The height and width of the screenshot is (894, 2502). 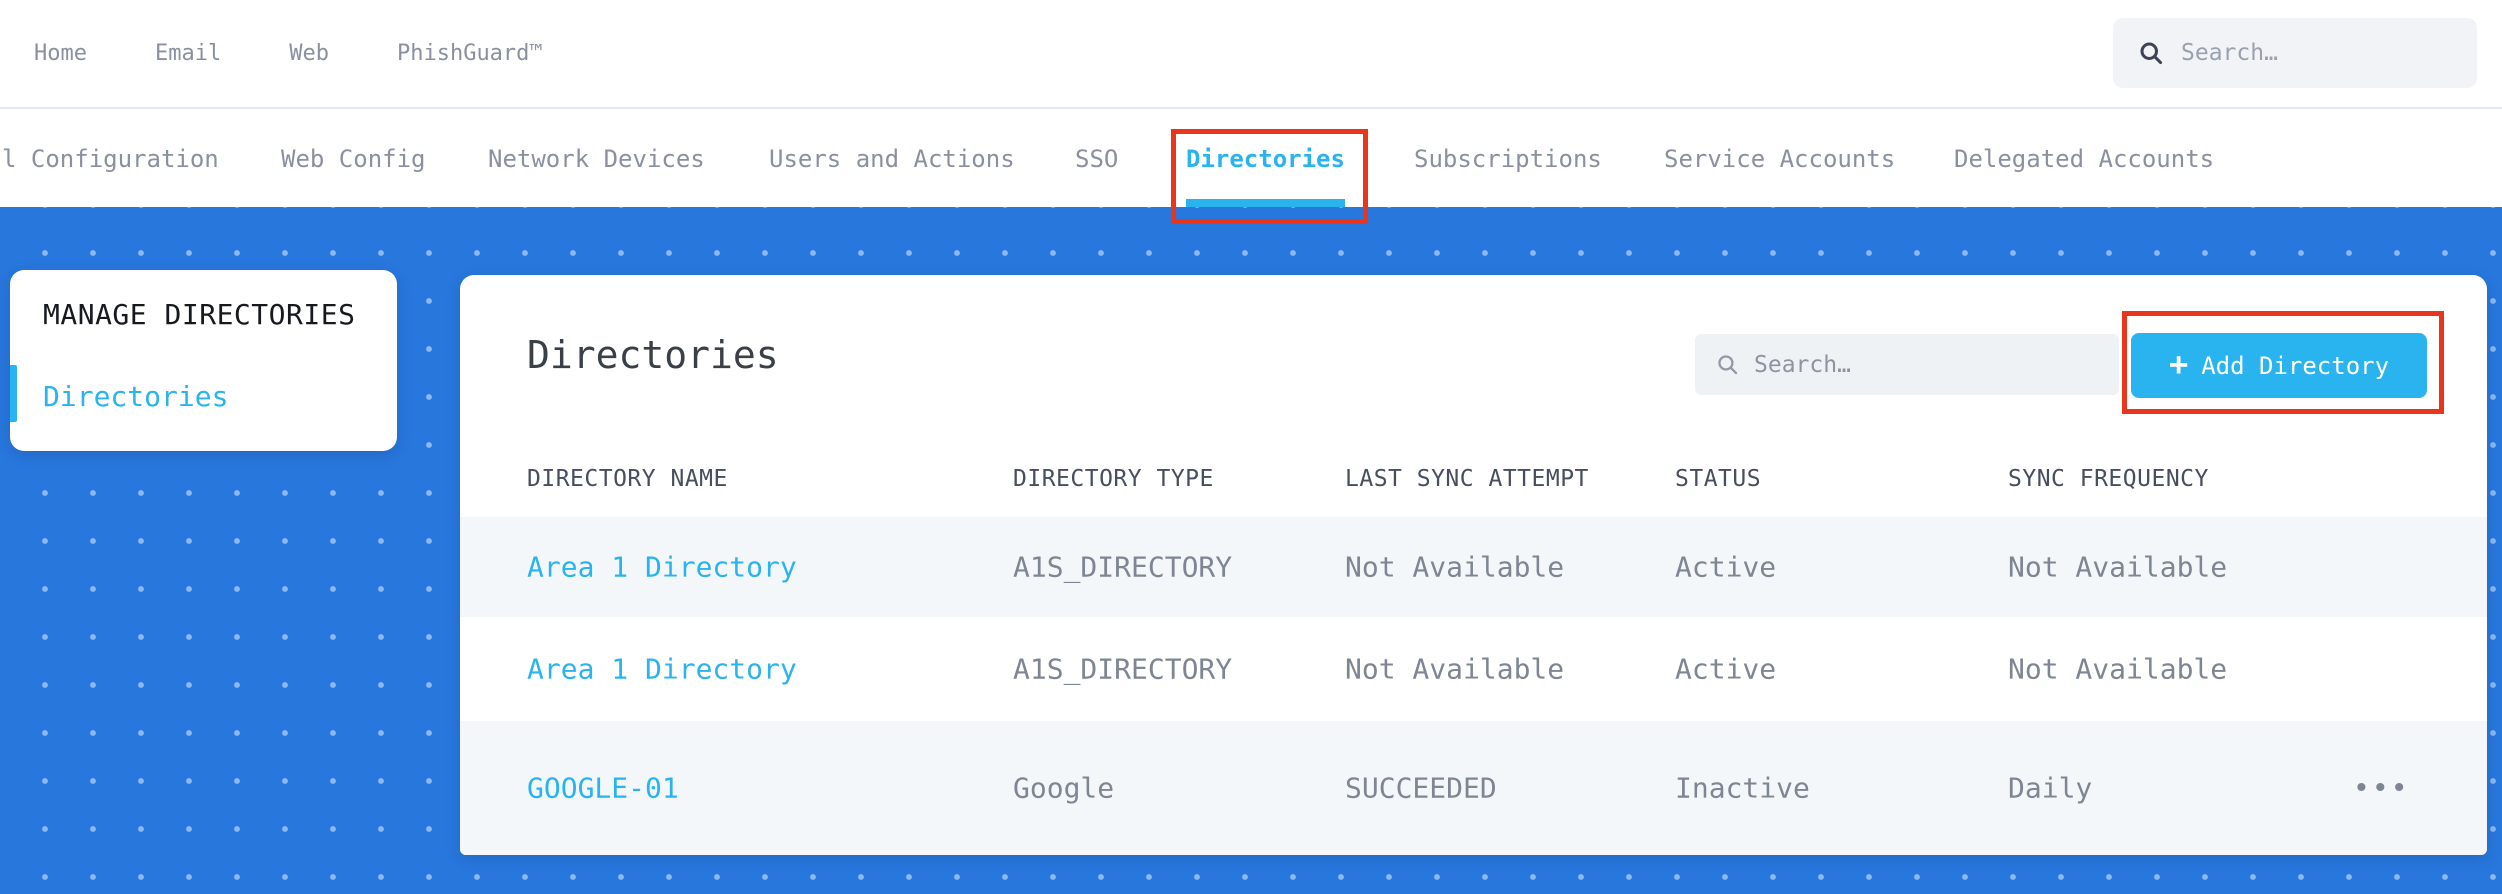 I want to click on directory-name-link: GOOGLE-01, so click(x=603, y=788).